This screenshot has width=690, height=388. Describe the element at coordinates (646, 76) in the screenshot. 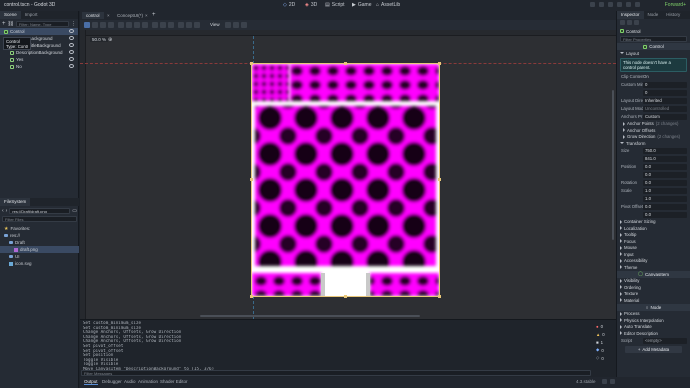

I see `checkbox: On` at that location.